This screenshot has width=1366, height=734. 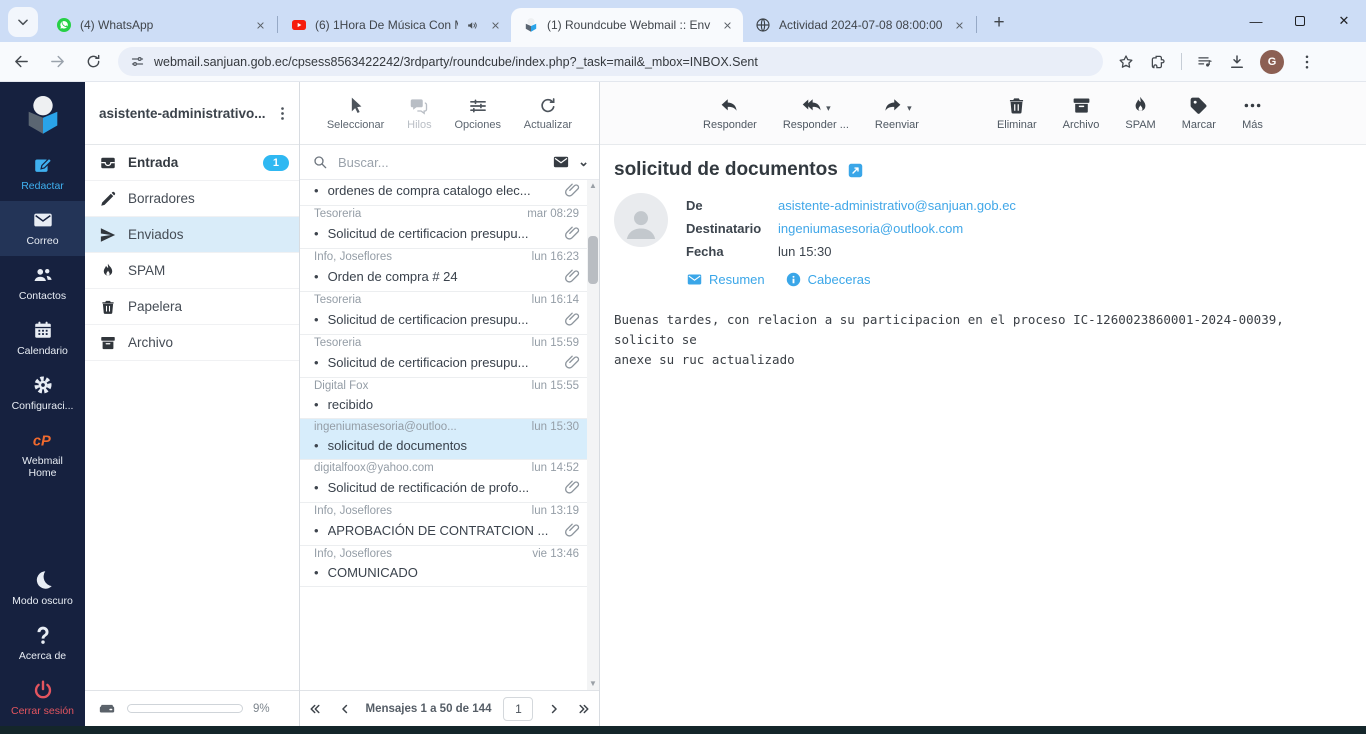 What do you see at coordinates (1126, 62) in the screenshot?
I see `bookmark-star-icon` at bounding box center [1126, 62].